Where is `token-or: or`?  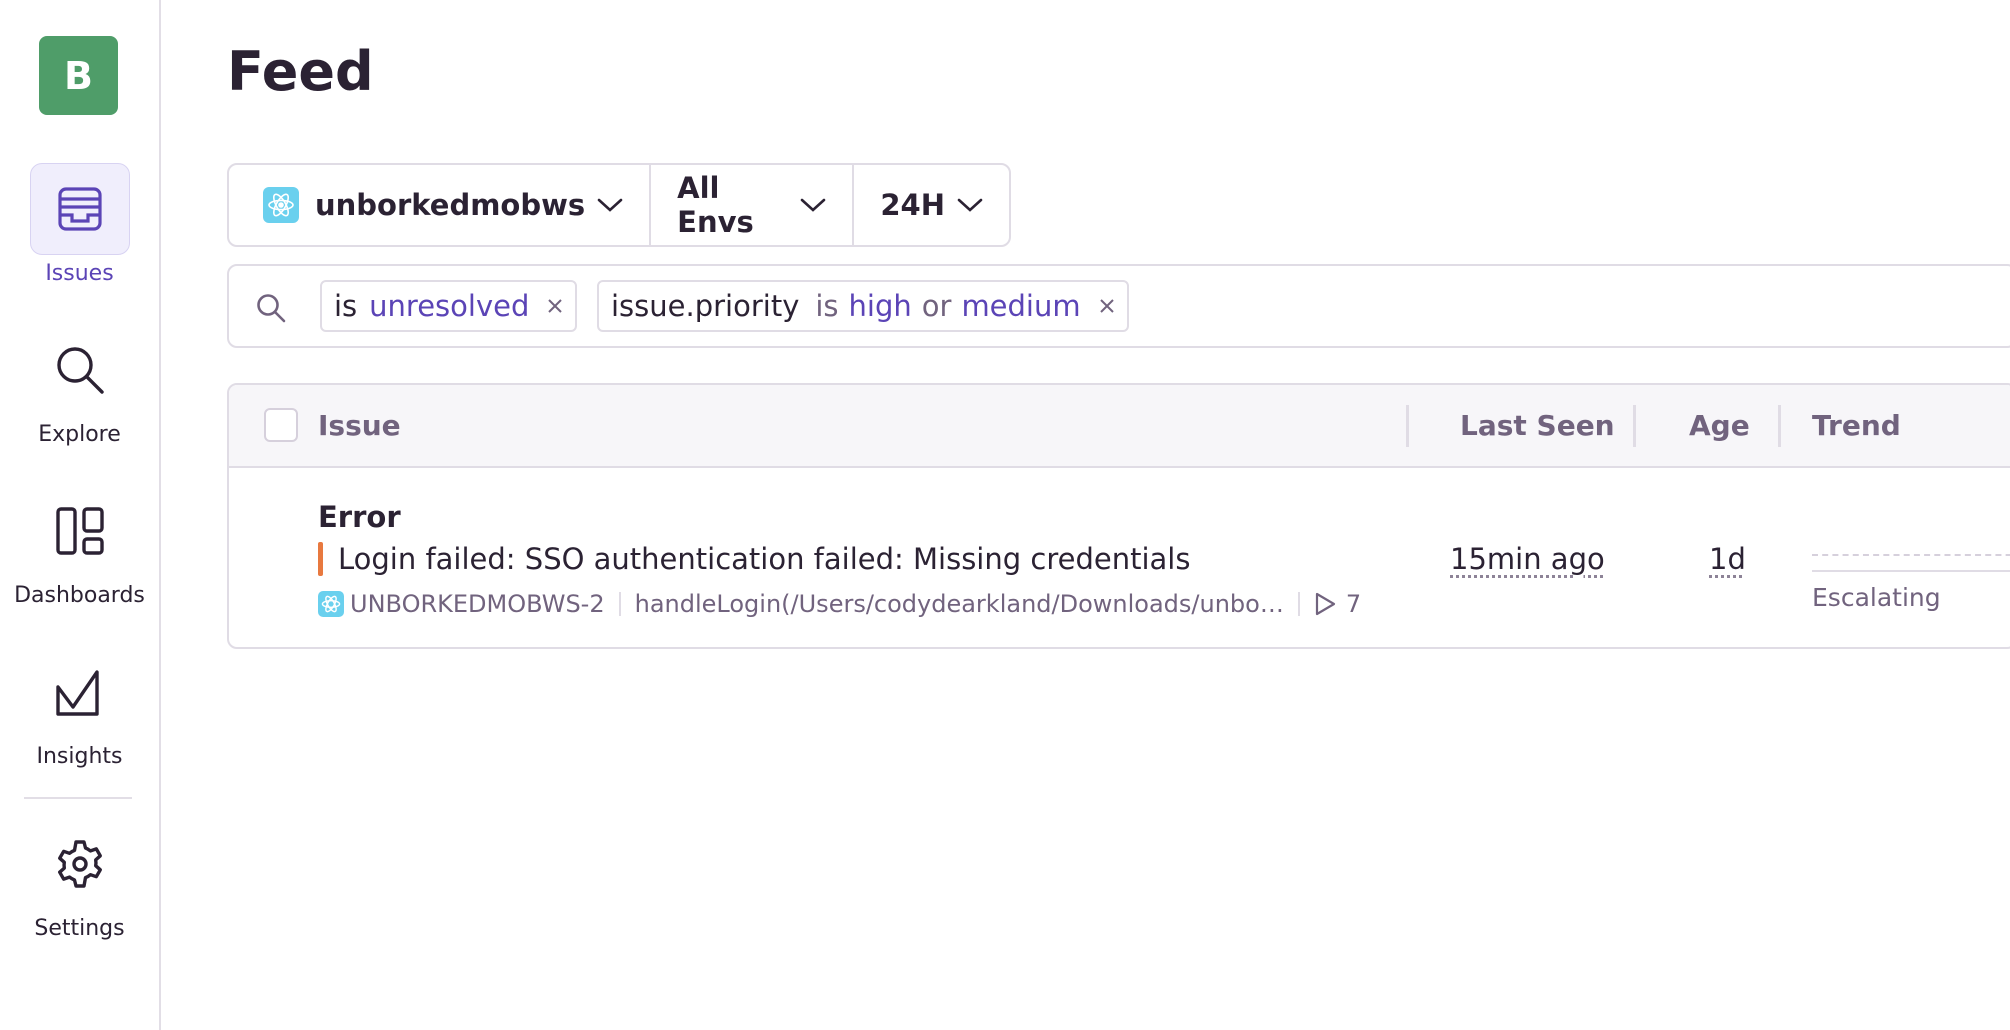 token-or: or is located at coordinates (936, 306).